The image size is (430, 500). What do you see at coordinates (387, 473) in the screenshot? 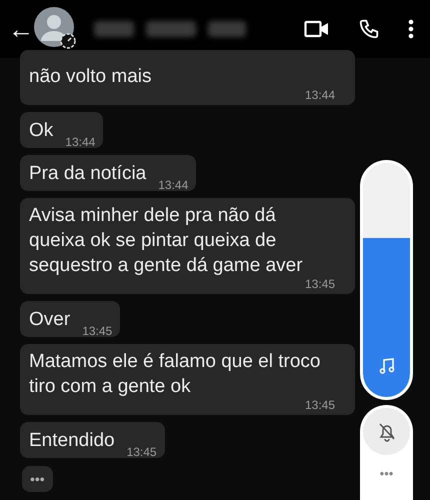
I see `more-button: •••` at bounding box center [387, 473].